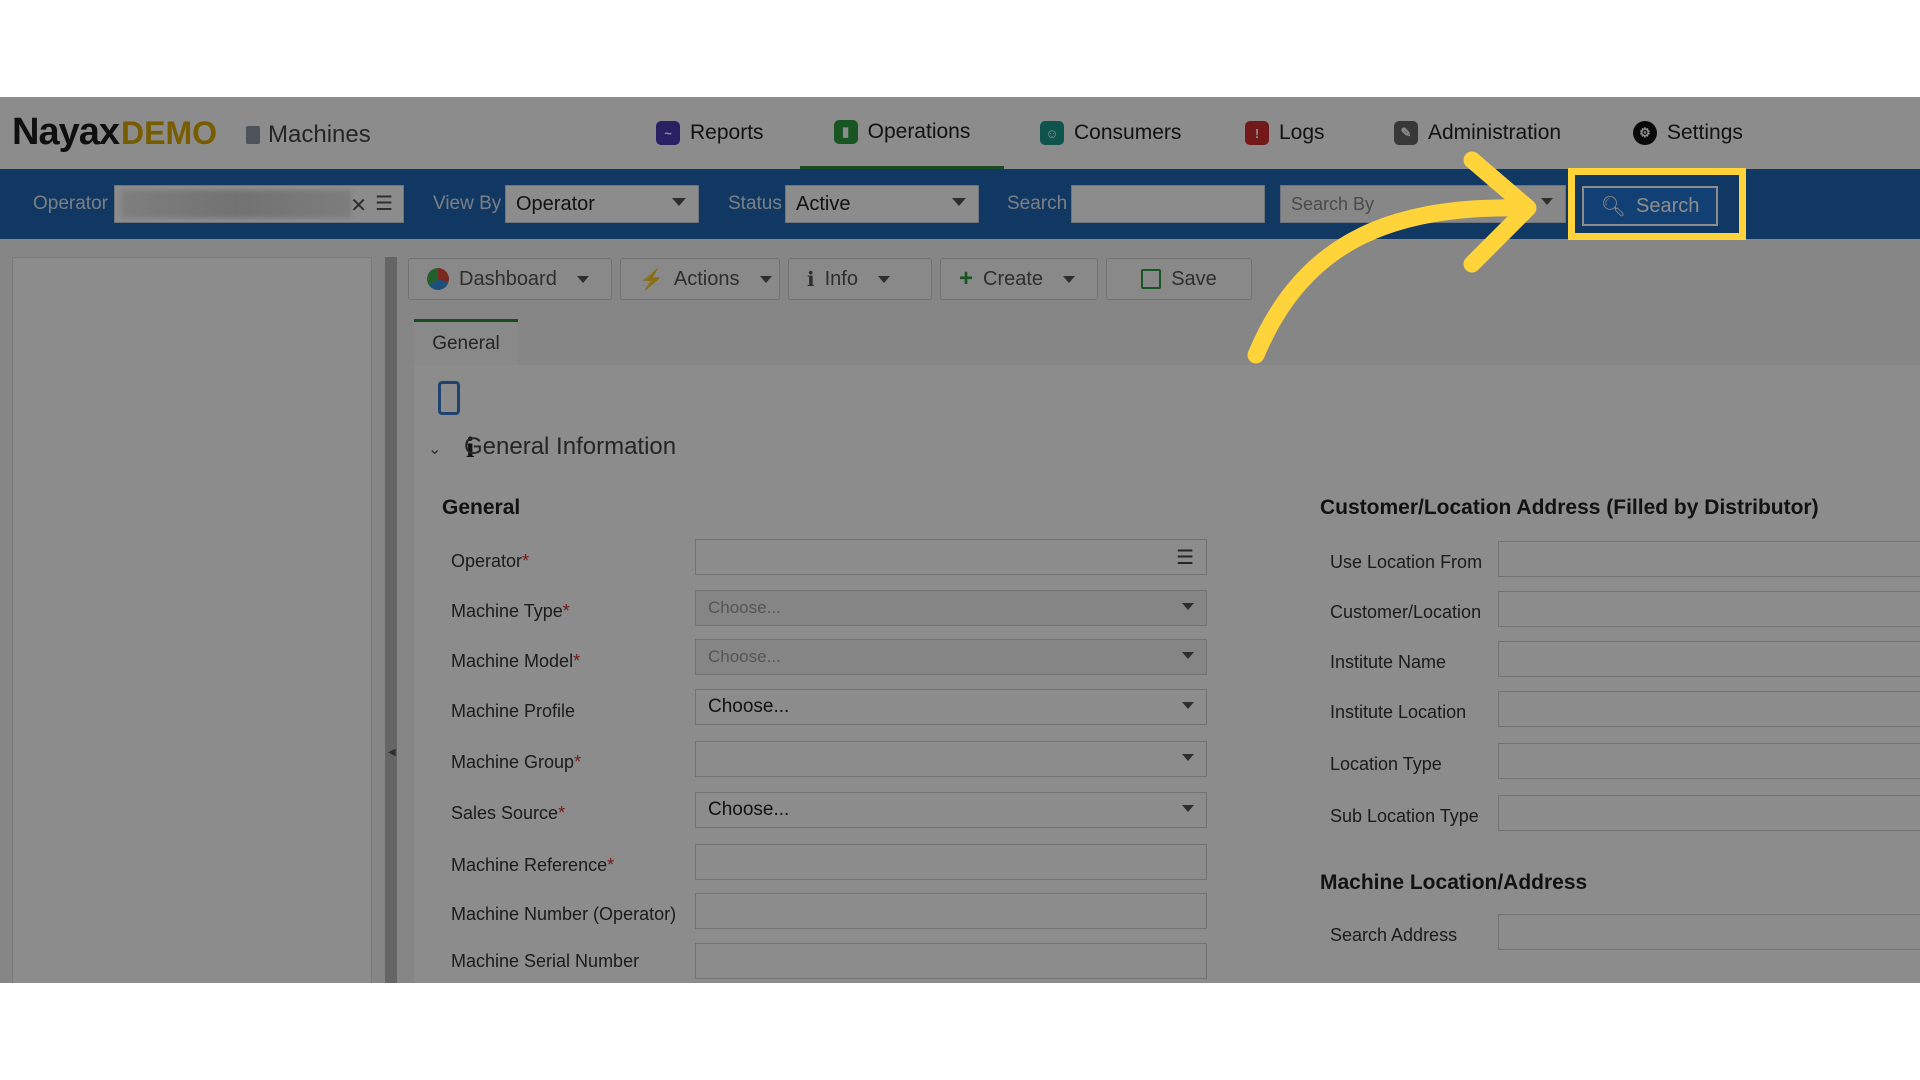 The image size is (1920, 1080). Describe the element at coordinates (1388, 662) in the screenshot. I see `institute-name-label: Institute Name` at that location.